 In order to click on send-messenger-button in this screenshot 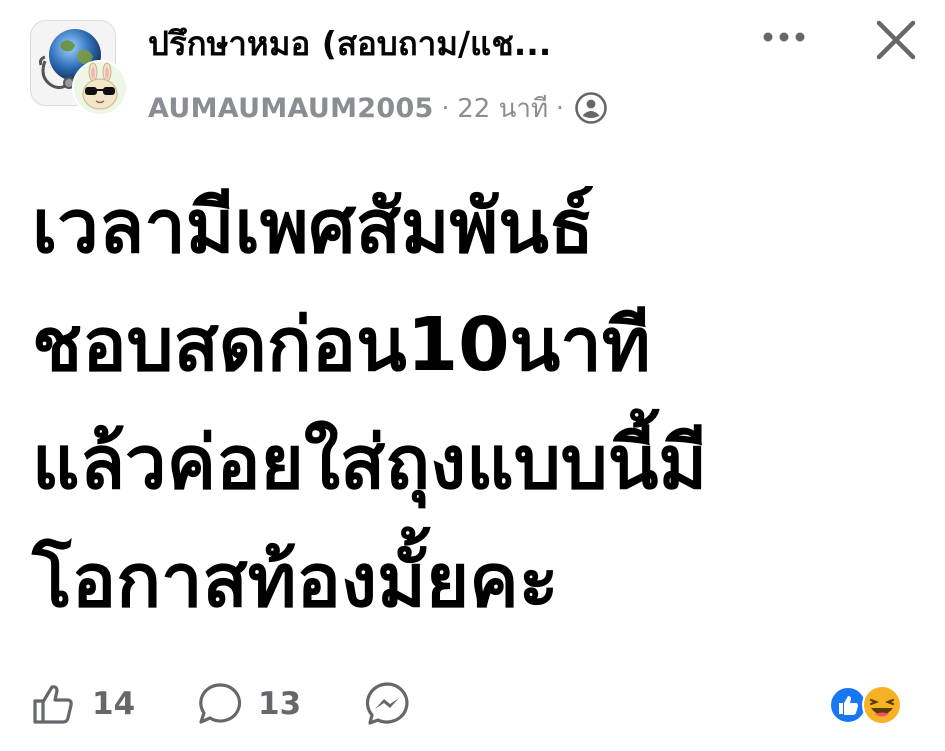, I will do `click(387, 704)`.